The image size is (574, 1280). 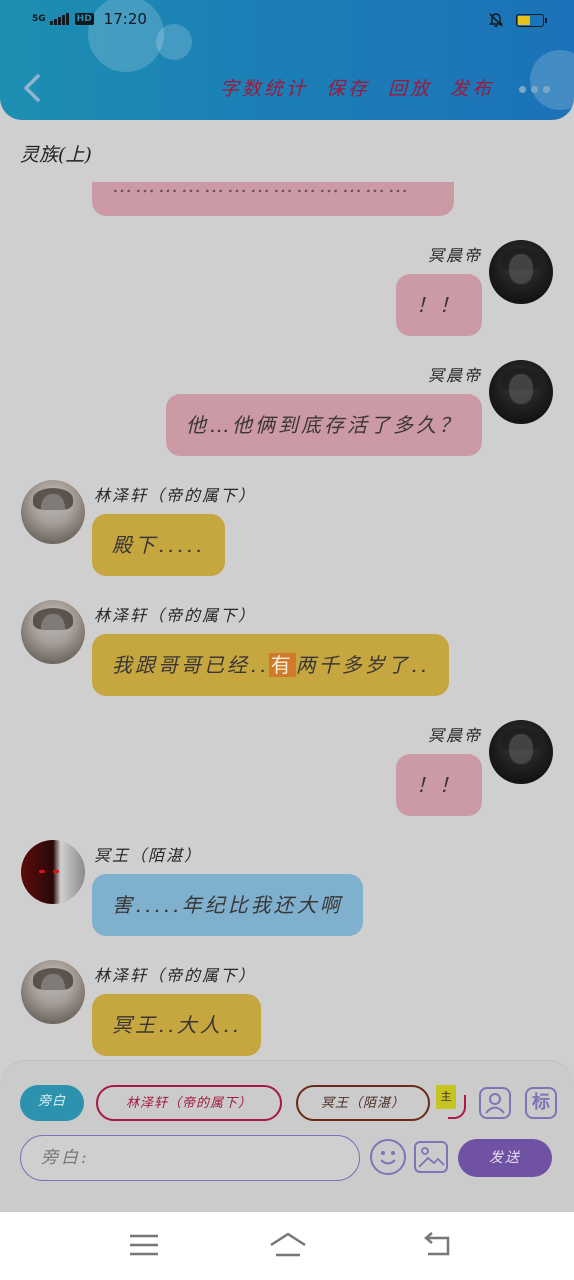 I want to click on message-text: 我跟哥哥已经.., so click(x=190, y=665).